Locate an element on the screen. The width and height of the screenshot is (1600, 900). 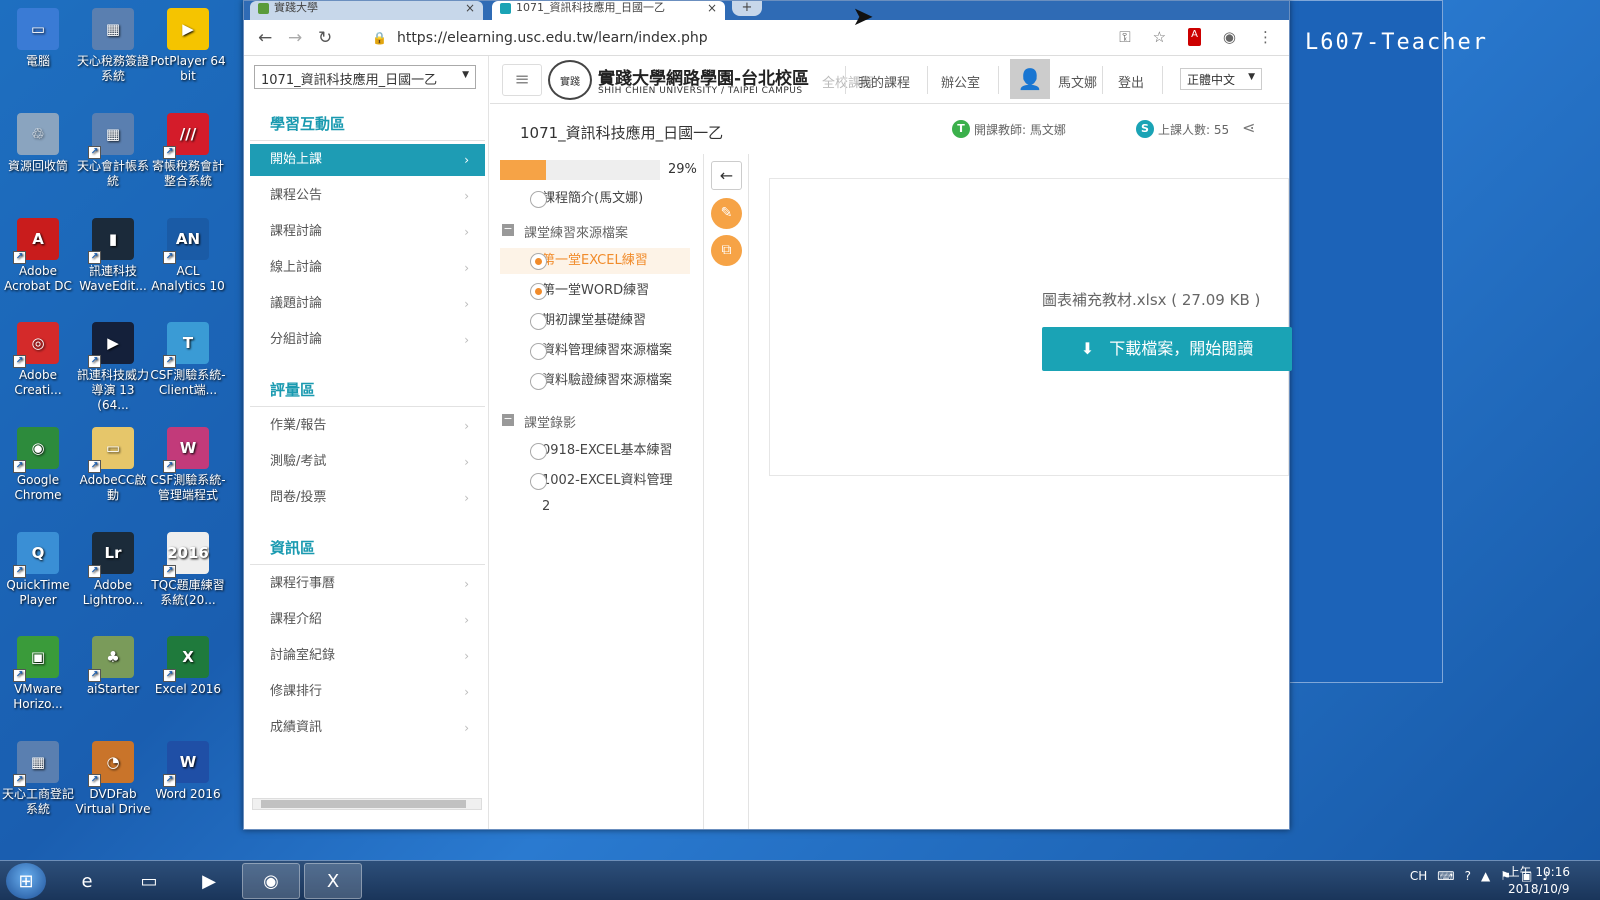
outline-group: − 課堂錄影 is located at coordinates (539, 421).